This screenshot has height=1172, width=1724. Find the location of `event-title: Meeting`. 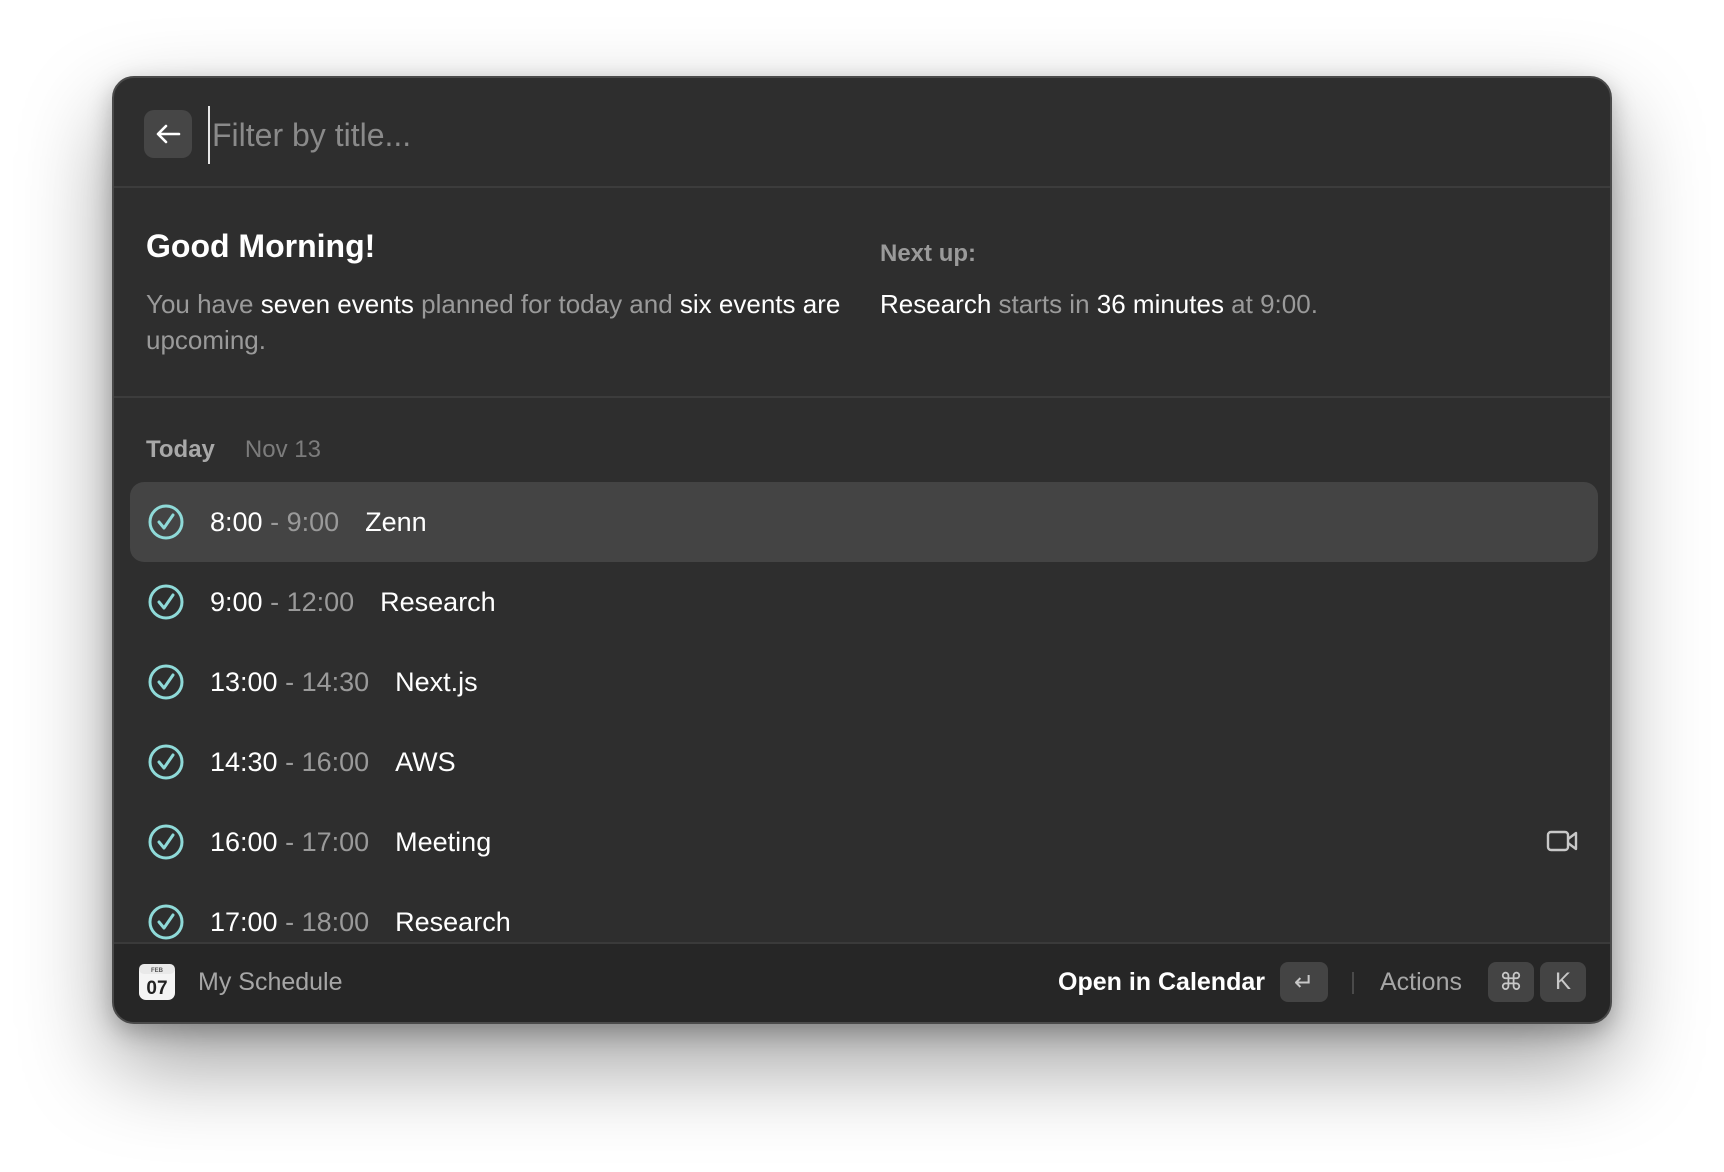

event-title: Meeting is located at coordinates (443, 841).